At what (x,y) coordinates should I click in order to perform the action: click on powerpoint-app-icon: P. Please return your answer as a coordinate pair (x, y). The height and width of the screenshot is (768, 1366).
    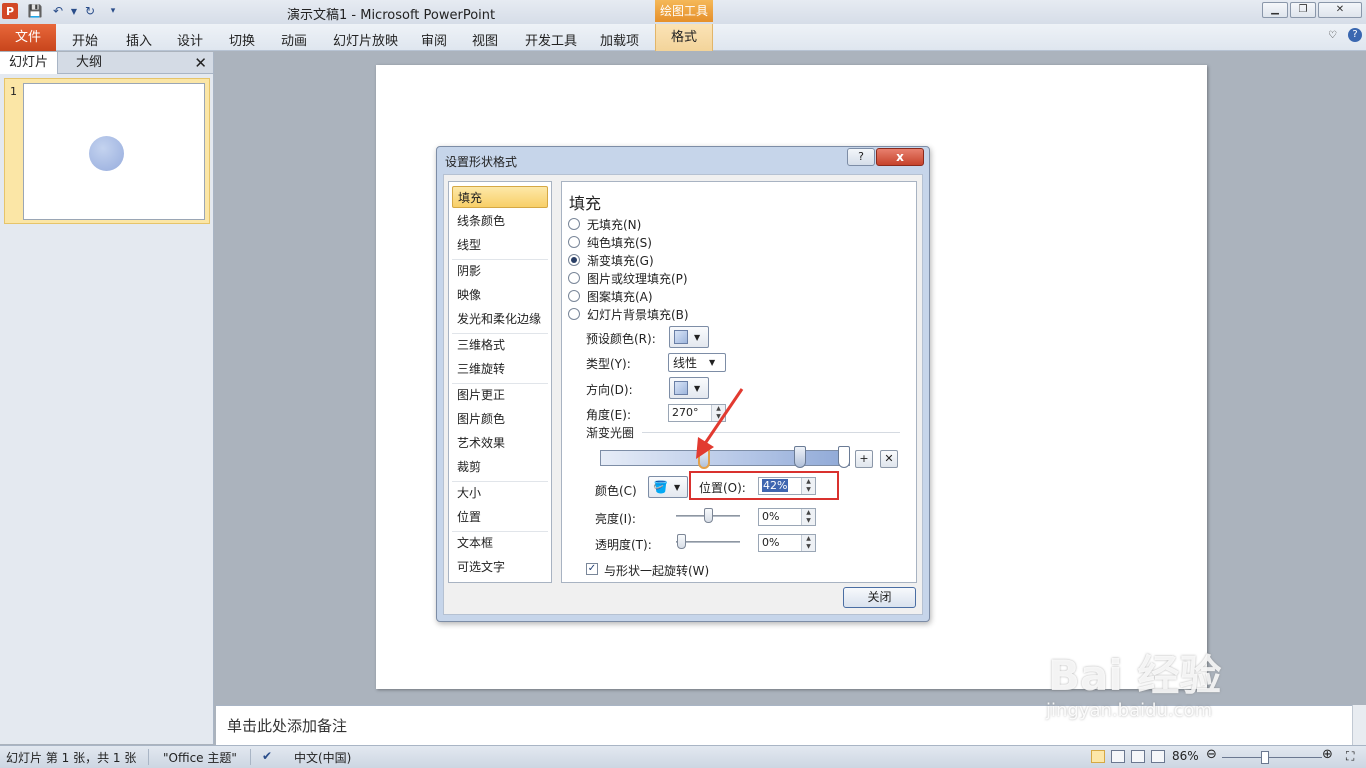
    Looking at the image, I should click on (10, 11).